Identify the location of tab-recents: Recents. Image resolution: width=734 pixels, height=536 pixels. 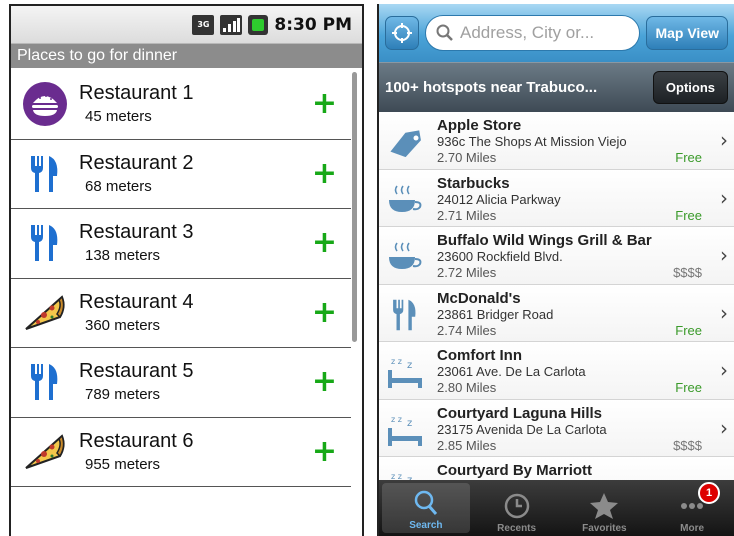
(517, 508).